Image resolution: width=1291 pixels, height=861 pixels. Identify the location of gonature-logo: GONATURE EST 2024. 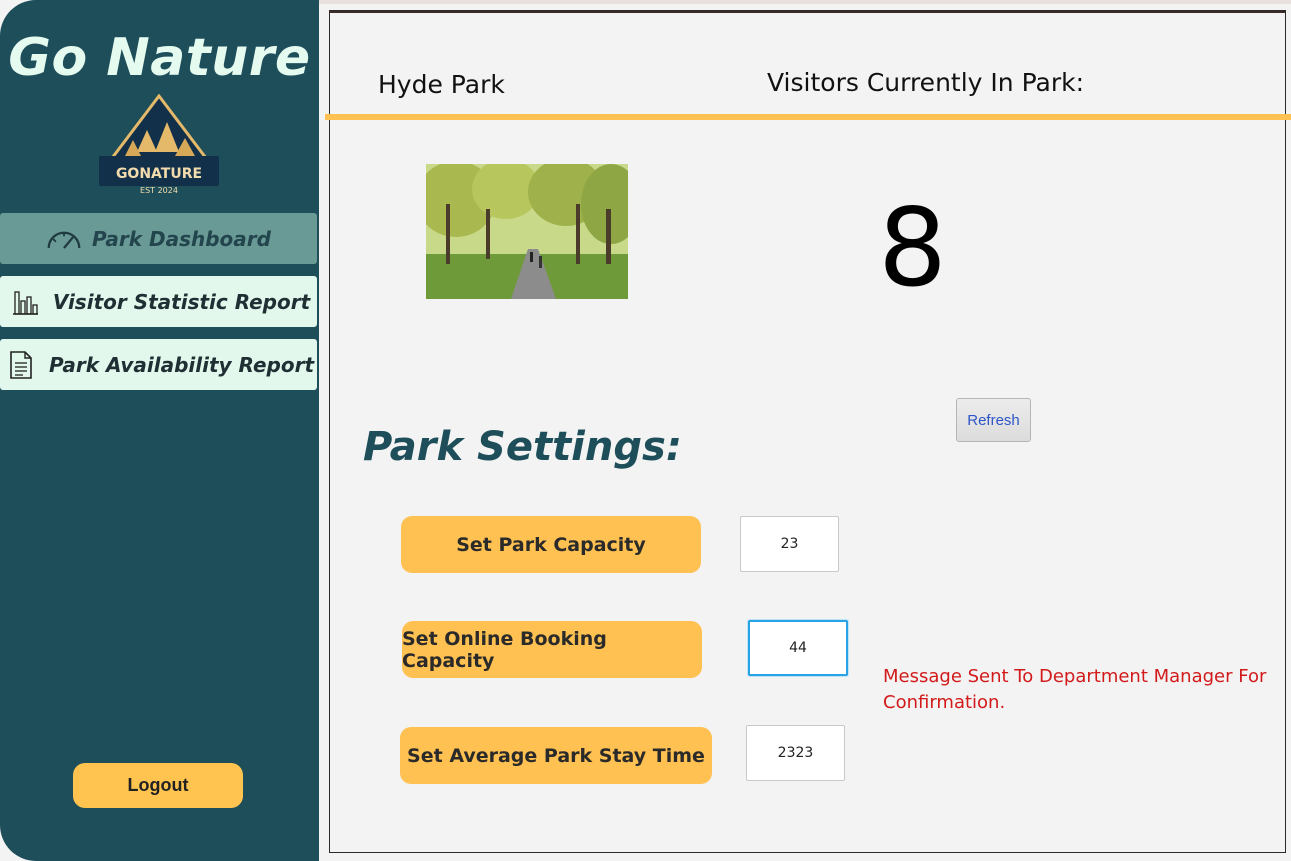
(159, 144).